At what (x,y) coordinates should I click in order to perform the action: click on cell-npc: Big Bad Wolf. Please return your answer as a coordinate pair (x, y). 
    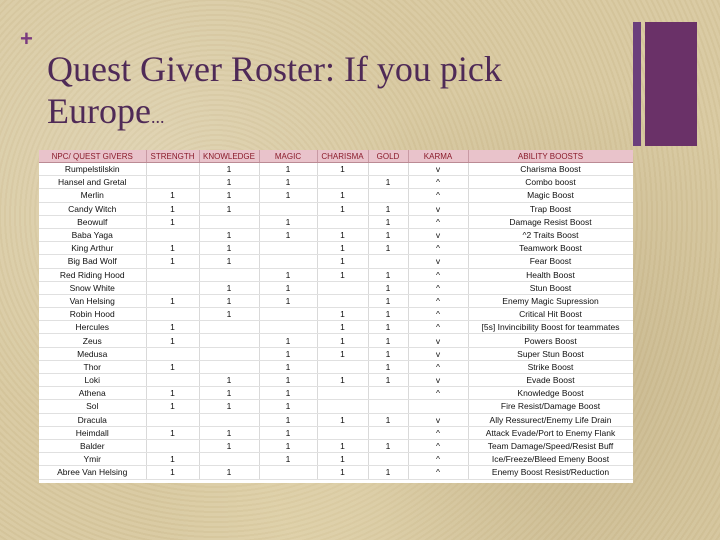
    Looking at the image, I should click on (93, 261).